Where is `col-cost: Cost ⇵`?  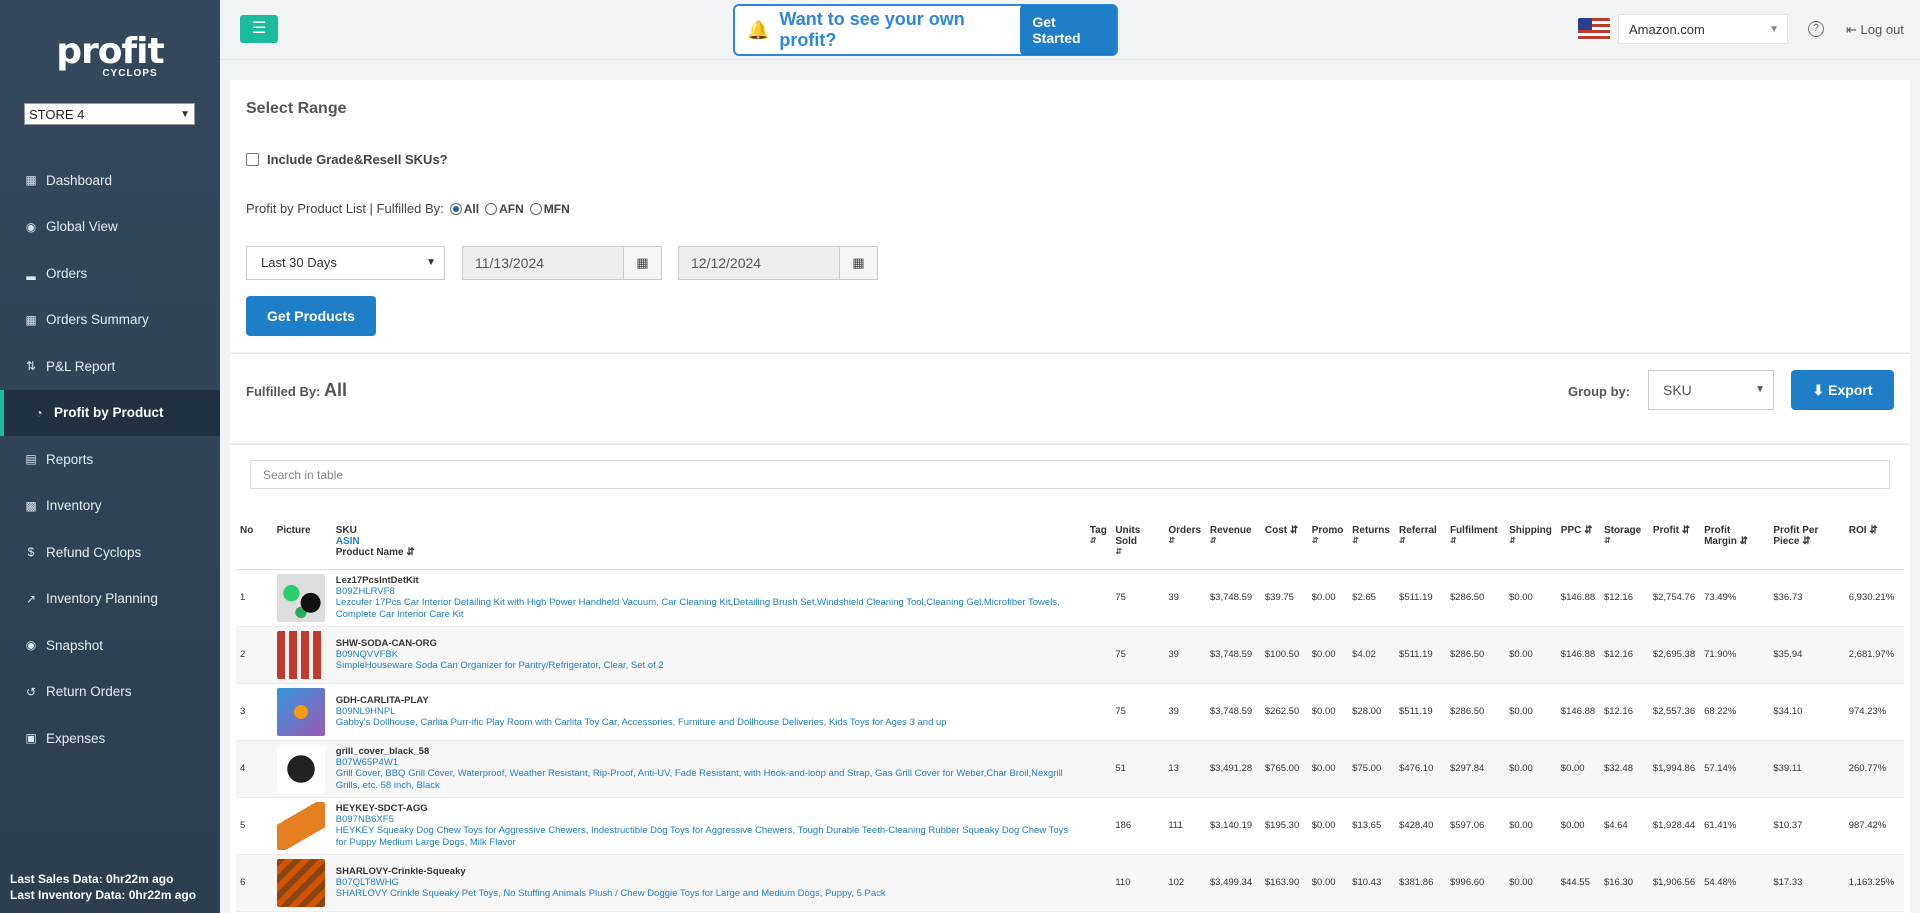 col-cost: Cost ⇵ is located at coordinates (1284, 546).